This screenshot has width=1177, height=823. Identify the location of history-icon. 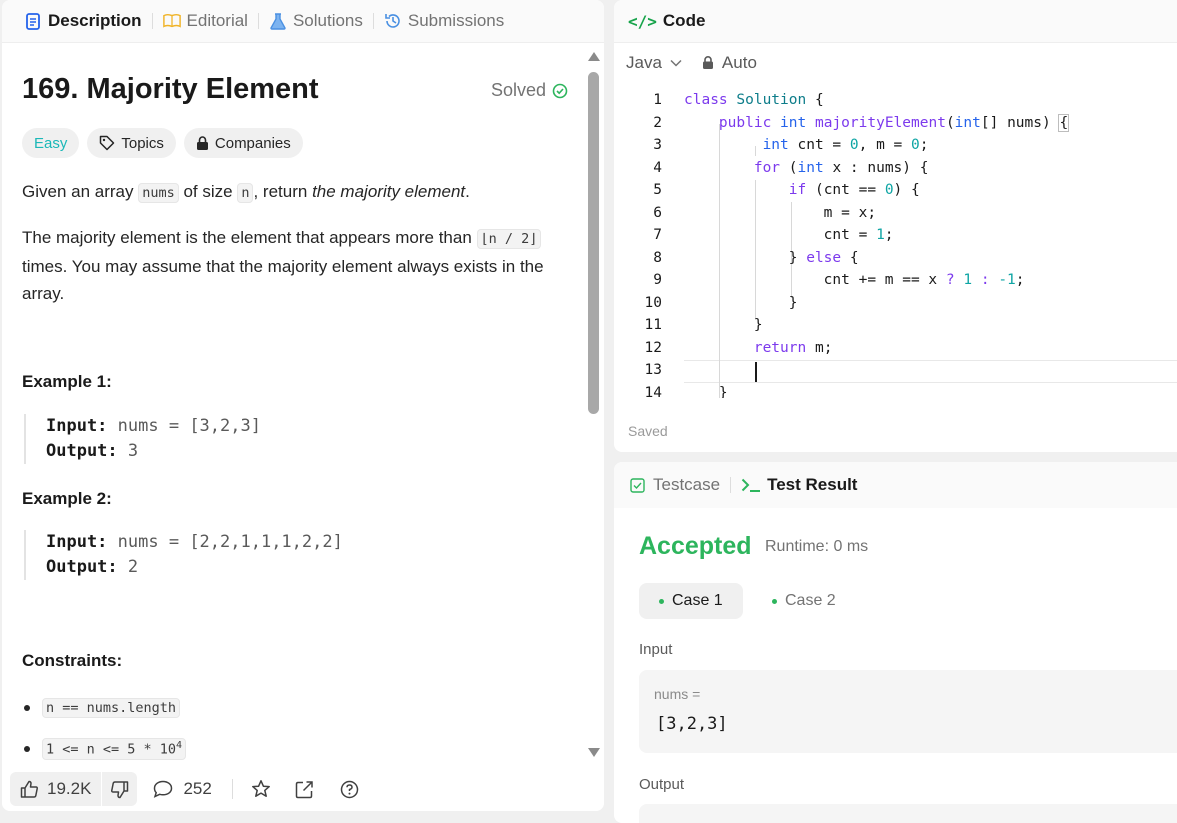
(393, 21).